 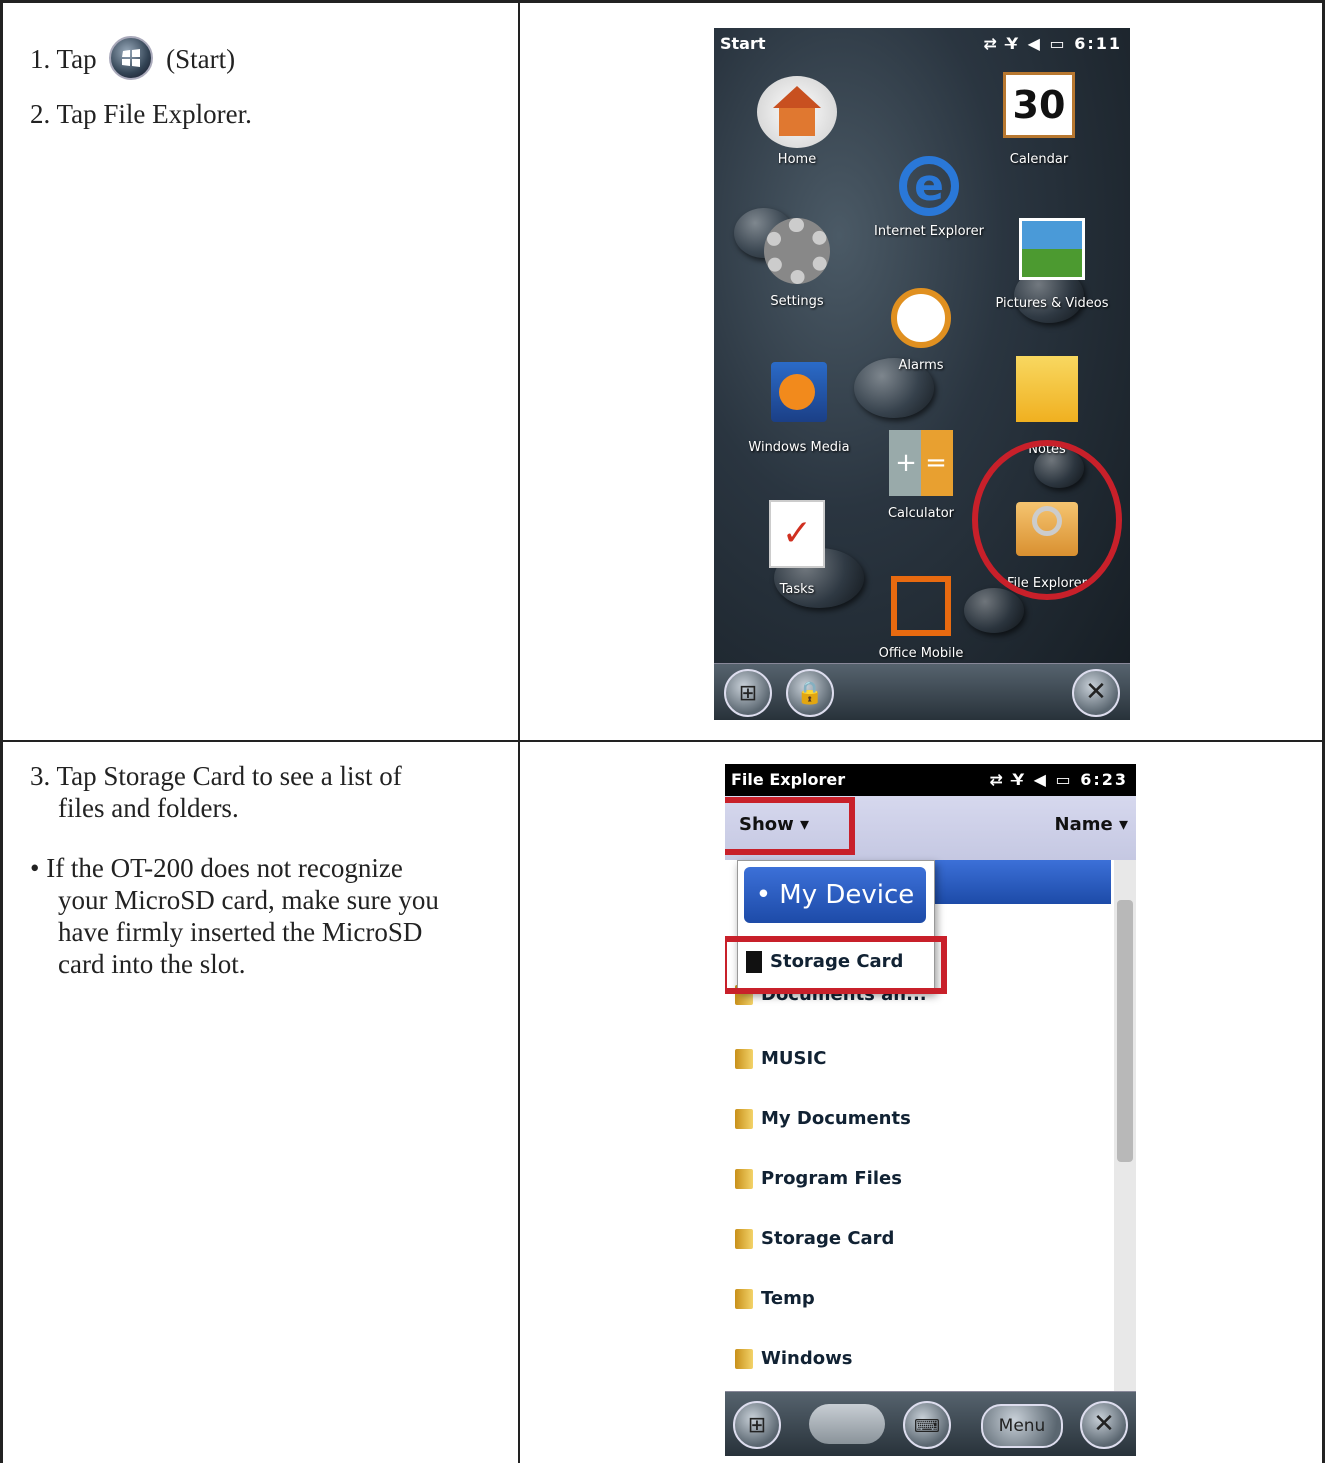 What do you see at coordinates (921, 463) in the screenshot?
I see `calculator-icon: + =` at bounding box center [921, 463].